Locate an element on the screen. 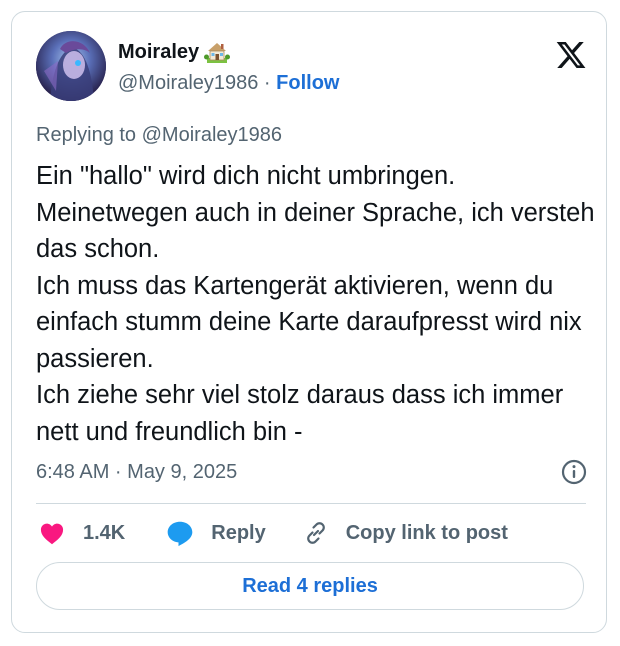  author-handle-row: @Moiraley1986 · Follow is located at coordinates (228, 83).